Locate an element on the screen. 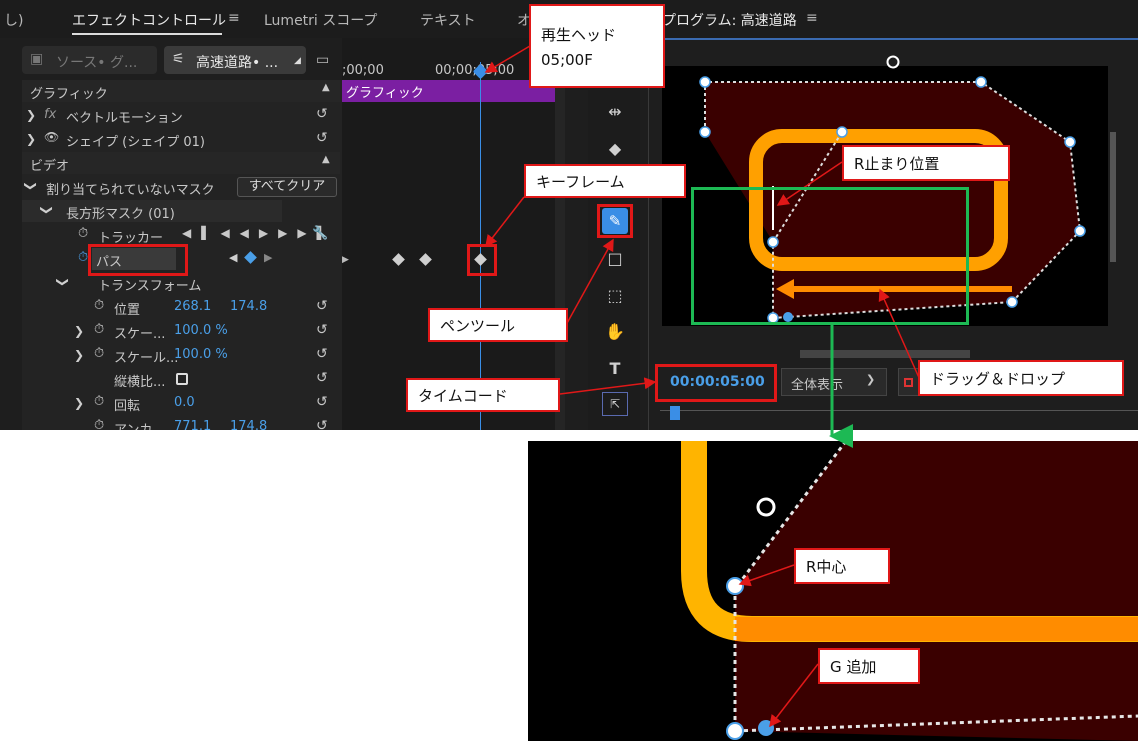 The height and width of the screenshot is (741, 1138). pen-tool-highlight is located at coordinates (615, 221).